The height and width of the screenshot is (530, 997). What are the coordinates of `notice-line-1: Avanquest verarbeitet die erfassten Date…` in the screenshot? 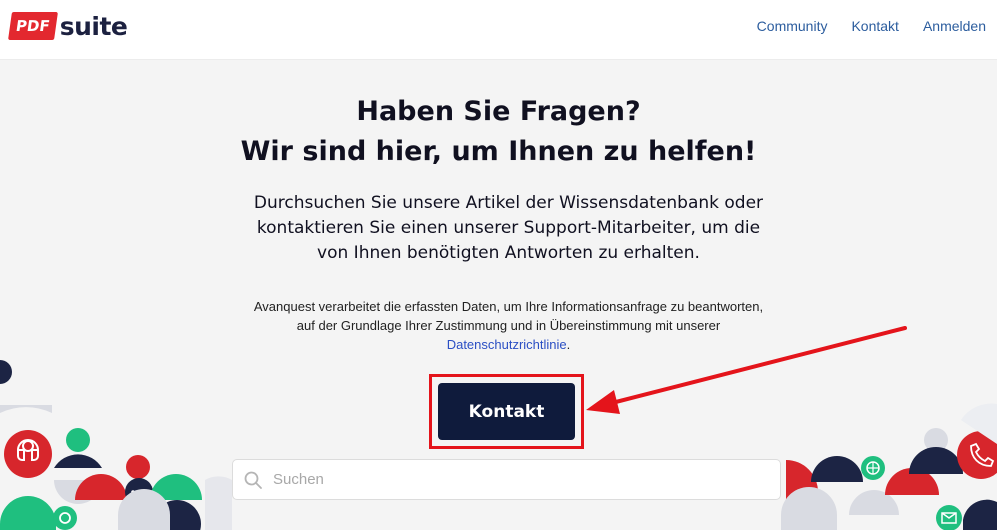 It's located at (508, 306).